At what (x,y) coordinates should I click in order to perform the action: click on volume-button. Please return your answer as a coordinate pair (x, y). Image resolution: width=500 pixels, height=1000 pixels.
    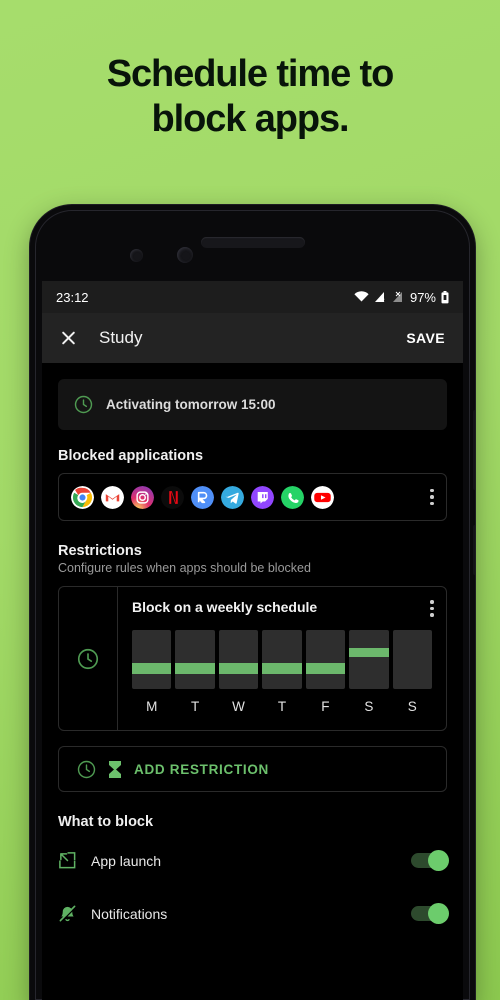
    Looking at the image, I should click on (474, 450).